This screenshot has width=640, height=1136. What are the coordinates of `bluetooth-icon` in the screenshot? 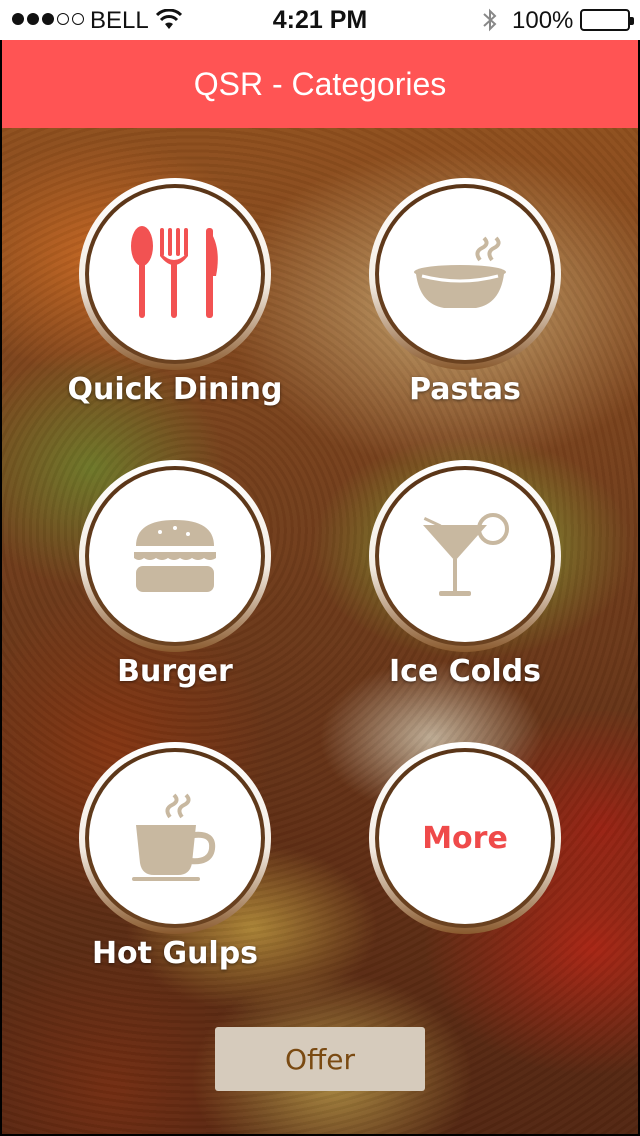 It's located at (490, 23).